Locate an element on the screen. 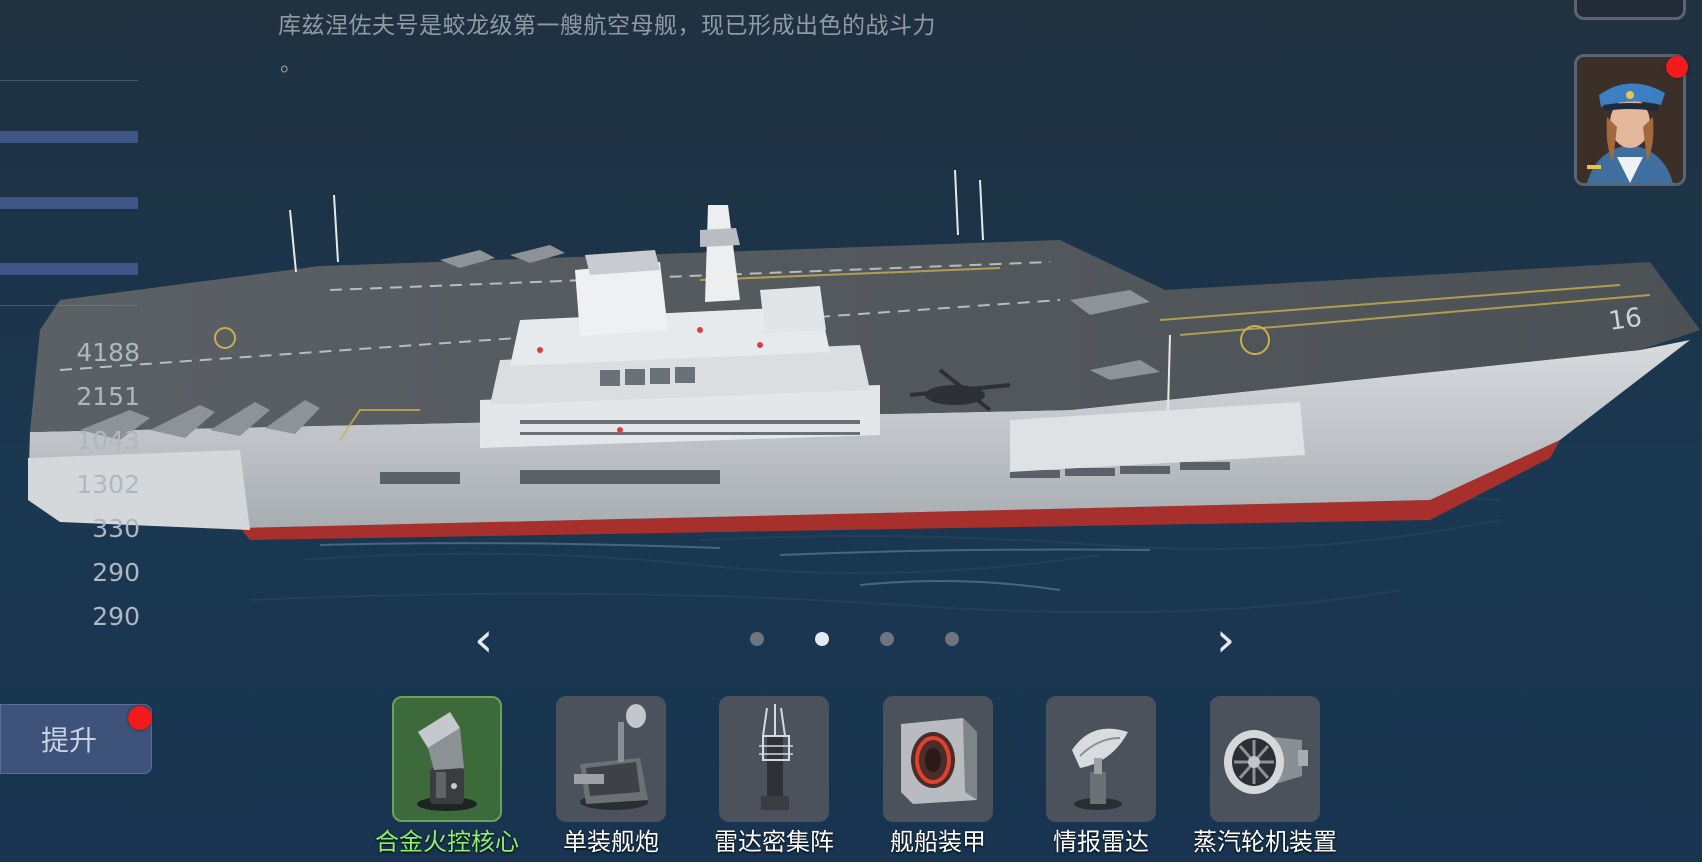  equipment-slot-fire-control is located at coordinates (447, 759).